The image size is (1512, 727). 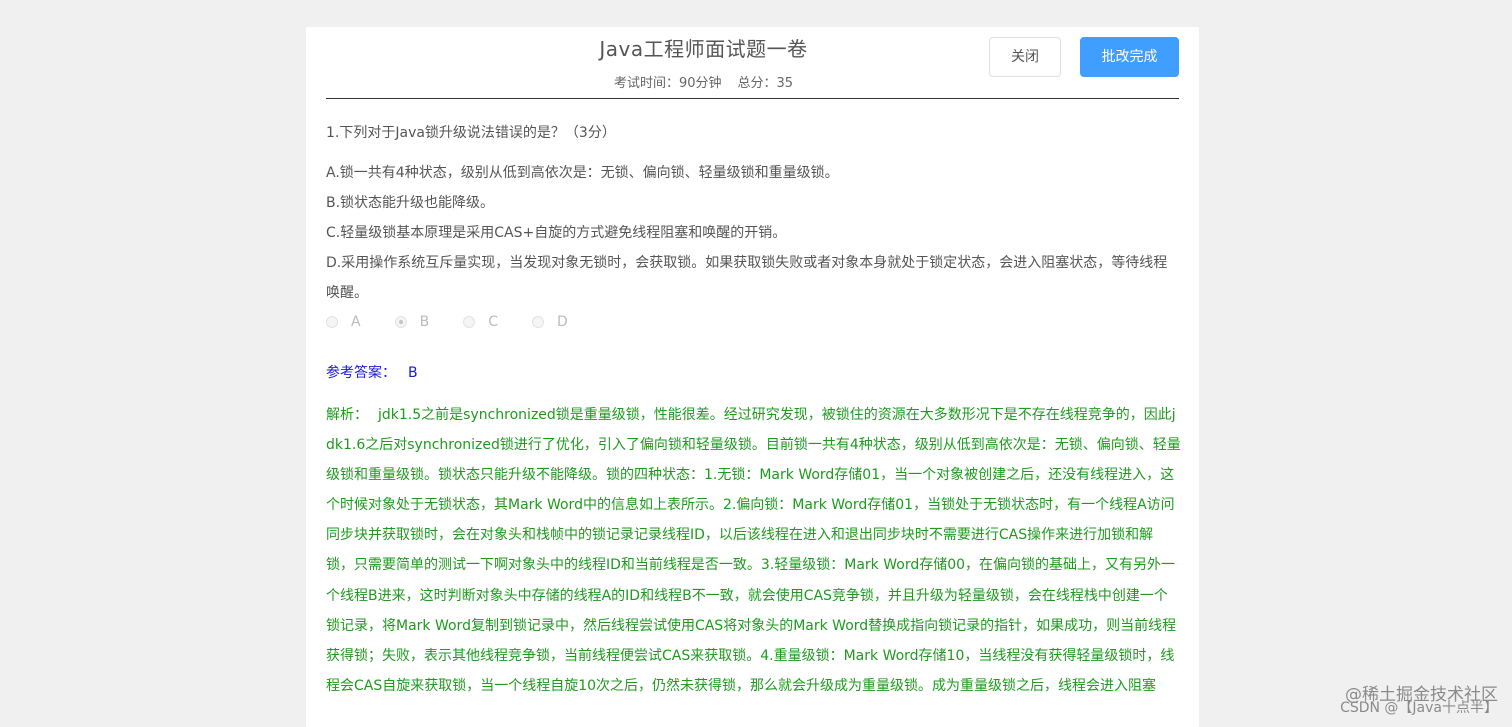 What do you see at coordinates (361, 373) in the screenshot?
I see `reference-answer-label: 参考答案：` at bounding box center [361, 373].